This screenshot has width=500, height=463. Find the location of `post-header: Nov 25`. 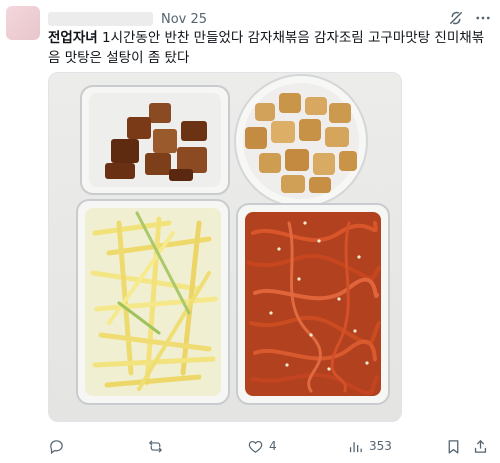

post-header: Nov 25 is located at coordinates (127, 19).